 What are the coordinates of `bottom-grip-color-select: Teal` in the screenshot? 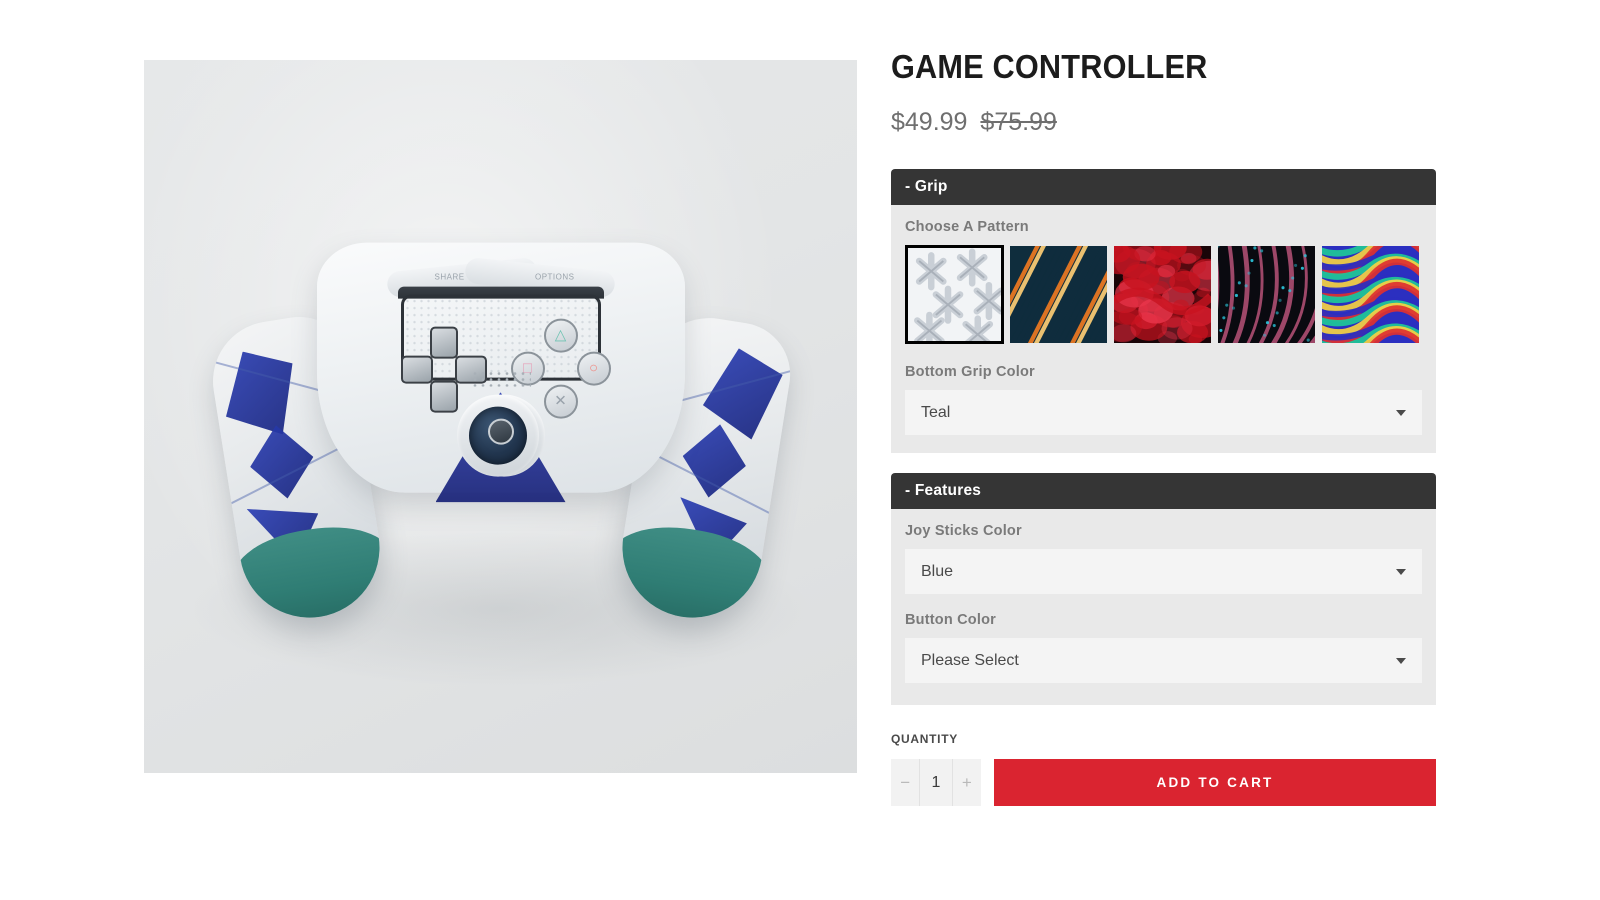 It's located at (1163, 412).